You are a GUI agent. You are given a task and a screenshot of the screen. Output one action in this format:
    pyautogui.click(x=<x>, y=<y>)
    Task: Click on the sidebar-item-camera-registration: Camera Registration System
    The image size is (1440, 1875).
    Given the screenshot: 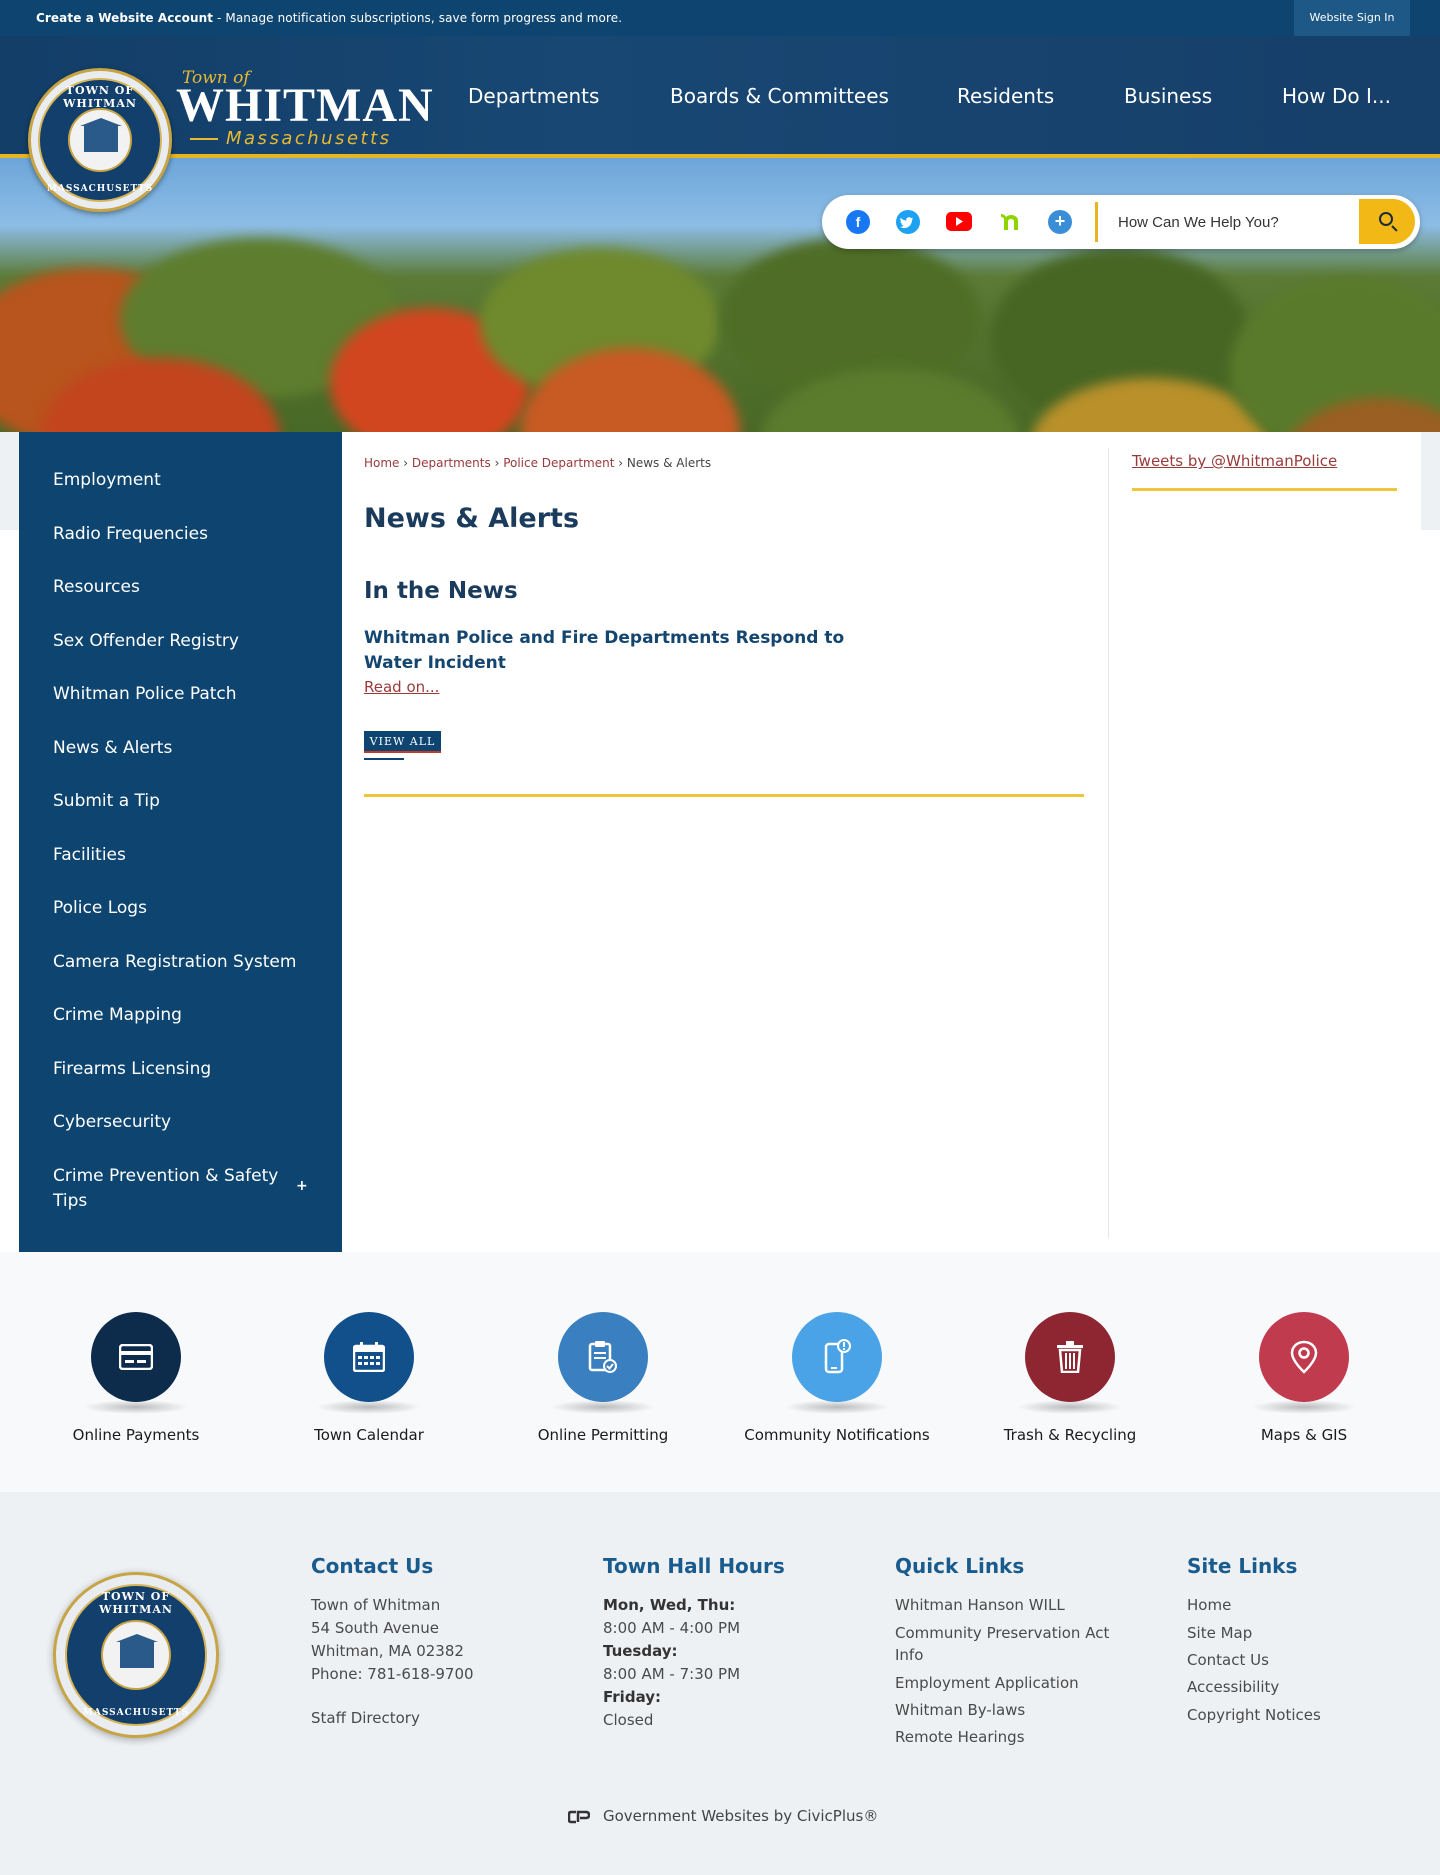 What is the action you would take?
    pyautogui.click(x=178, y=962)
    